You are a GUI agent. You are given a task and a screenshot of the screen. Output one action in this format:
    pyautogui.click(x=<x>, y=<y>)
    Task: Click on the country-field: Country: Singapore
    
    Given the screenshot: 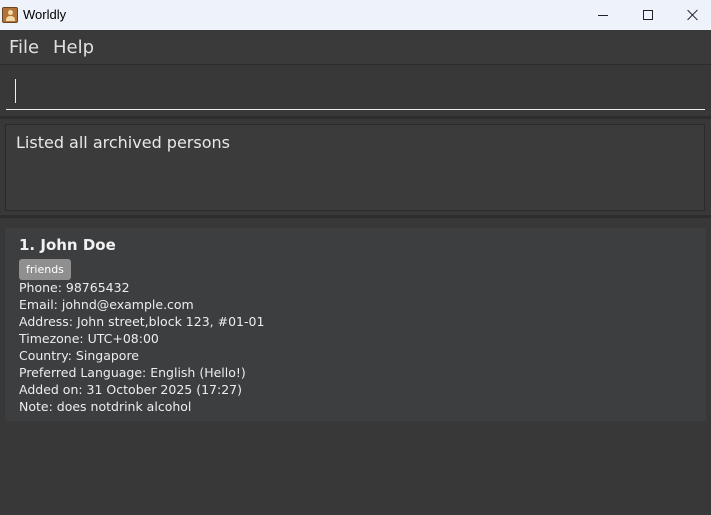 What is the action you would take?
    pyautogui.click(x=79, y=355)
    